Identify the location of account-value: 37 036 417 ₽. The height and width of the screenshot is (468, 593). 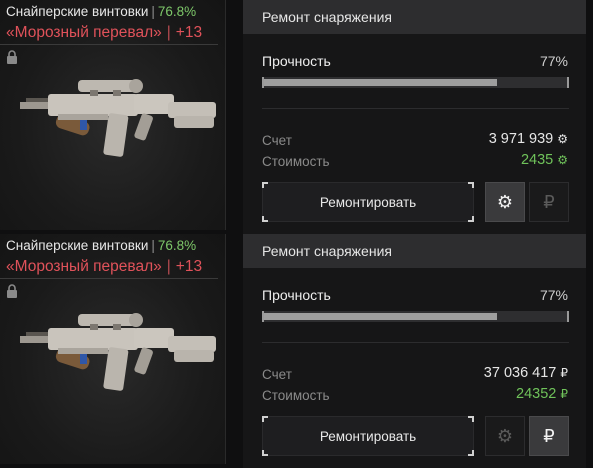
(526, 373).